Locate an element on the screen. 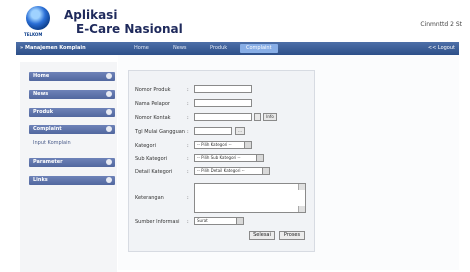 The width and height of the screenshot is (470, 272). sidebar-item-label: Complaint is located at coordinates (47, 129).